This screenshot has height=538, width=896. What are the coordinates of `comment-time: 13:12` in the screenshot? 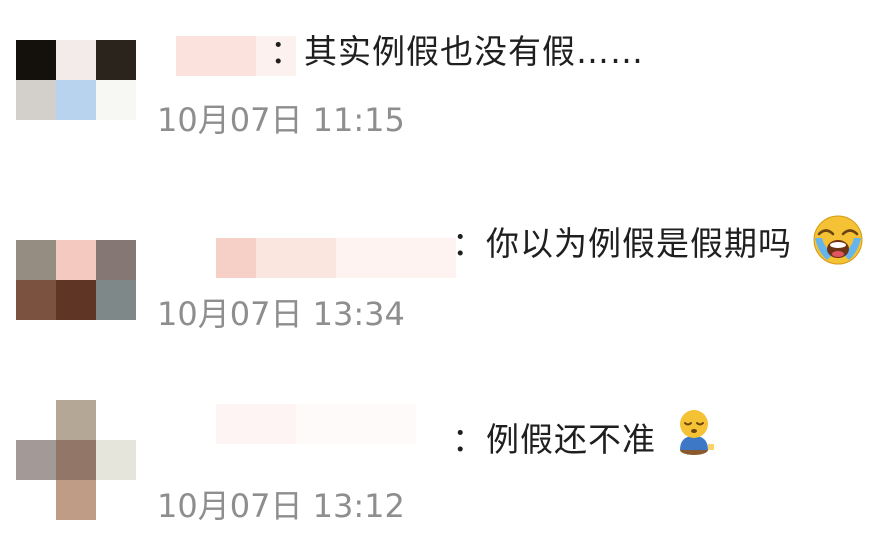 It's located at (358, 506).